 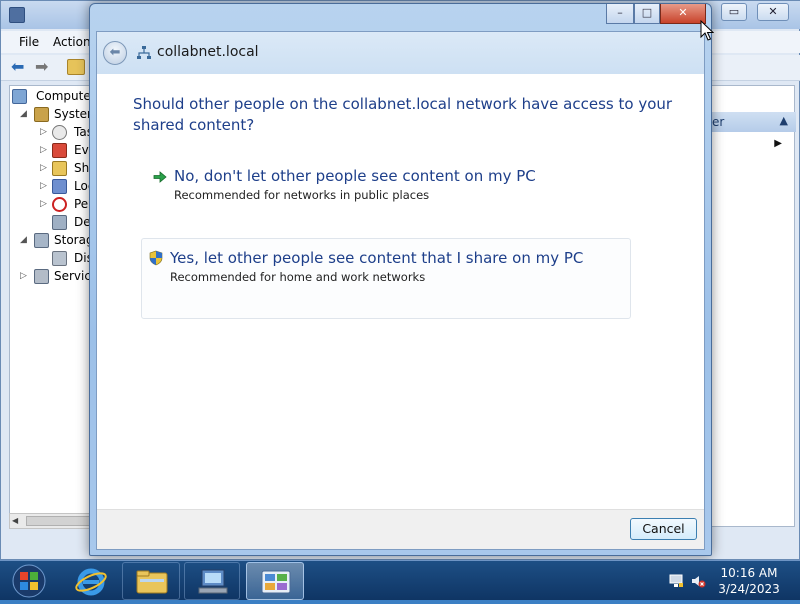 I want to click on control-panel-icon, so click(x=276, y=582).